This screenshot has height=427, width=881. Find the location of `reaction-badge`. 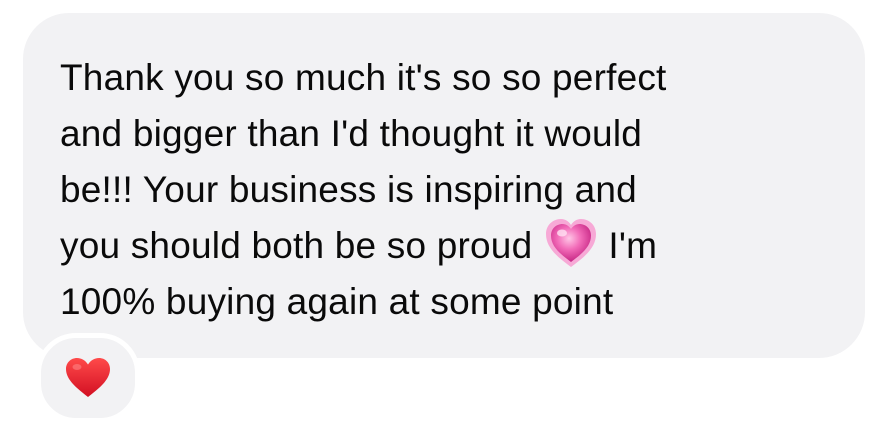

reaction-badge is located at coordinates (88, 378).